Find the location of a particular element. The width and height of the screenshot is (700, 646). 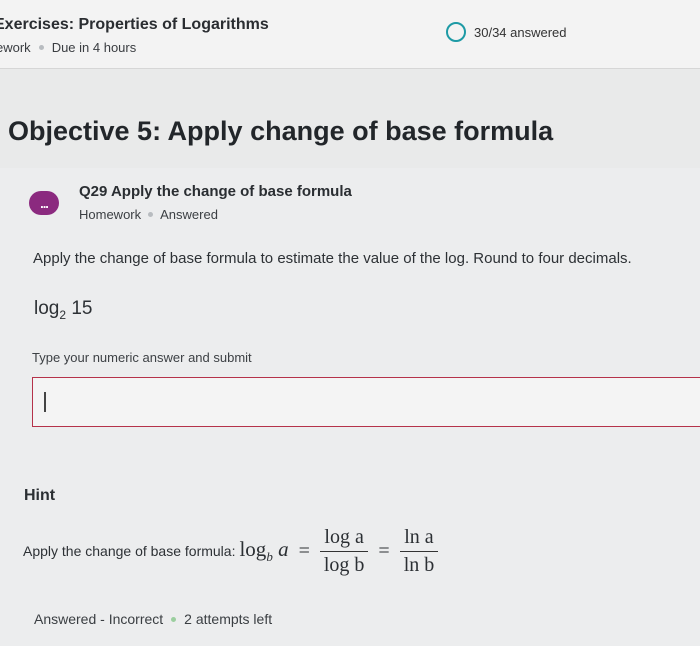

assignment-type: ework is located at coordinates (15, 47).